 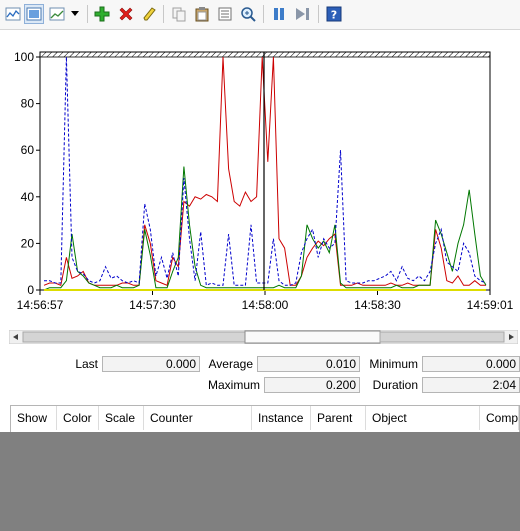 I want to click on zoom-icon, so click(x=248, y=14).